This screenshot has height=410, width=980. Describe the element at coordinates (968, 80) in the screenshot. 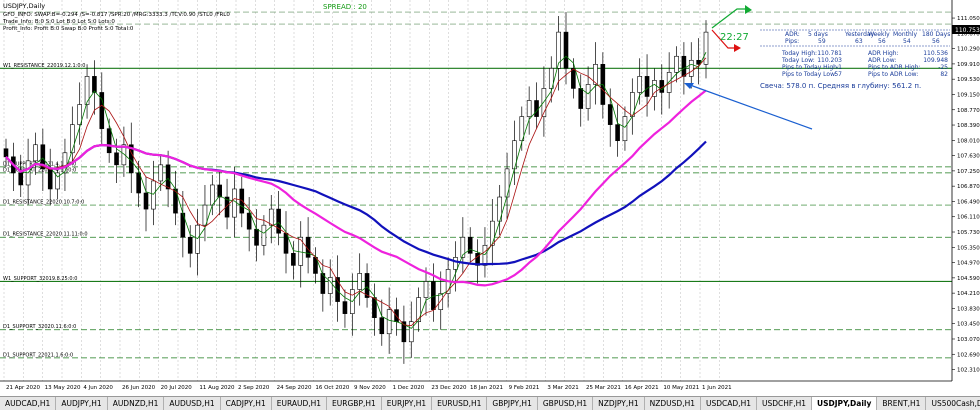

I see `price-axis-label: 109.530` at that location.